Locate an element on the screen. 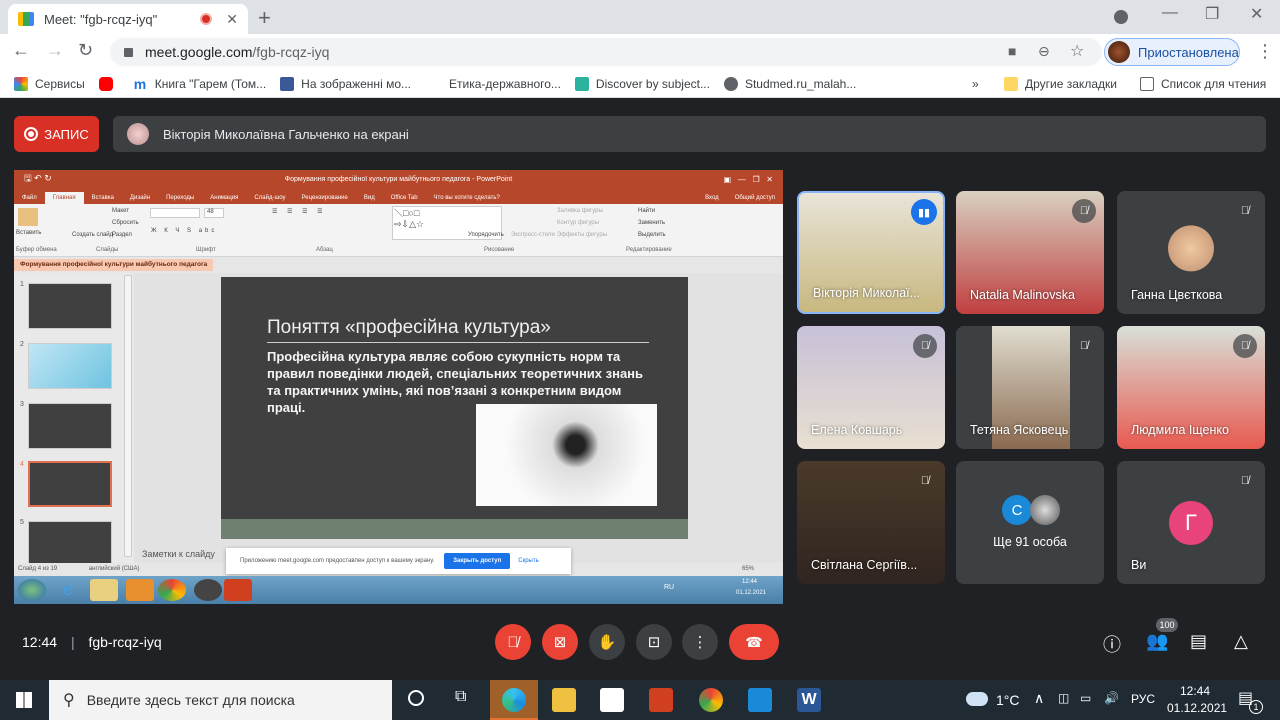  share-link: Общий доступ is located at coordinates (755, 198).